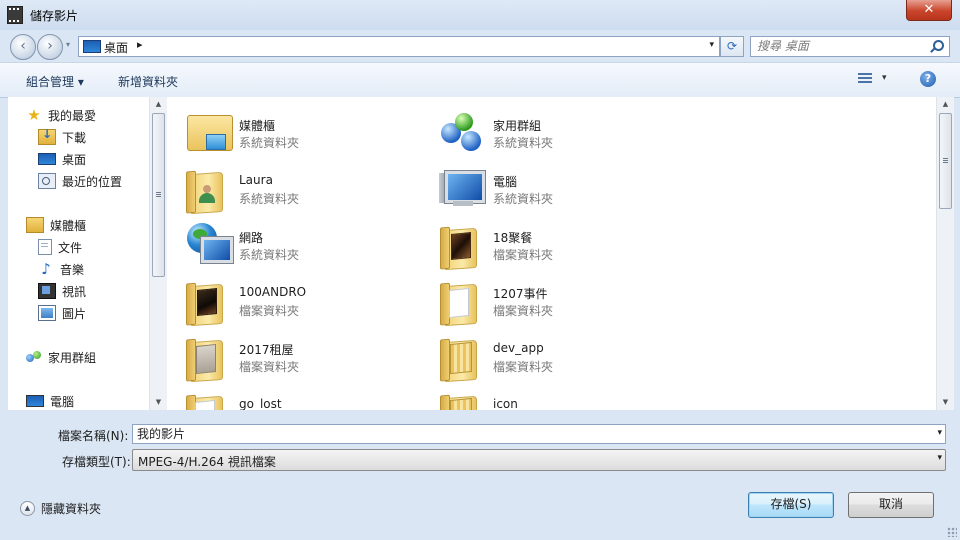 This screenshot has width=960, height=540. What do you see at coordinates (116, 47) in the screenshot?
I see `address-location: 桌面` at bounding box center [116, 47].